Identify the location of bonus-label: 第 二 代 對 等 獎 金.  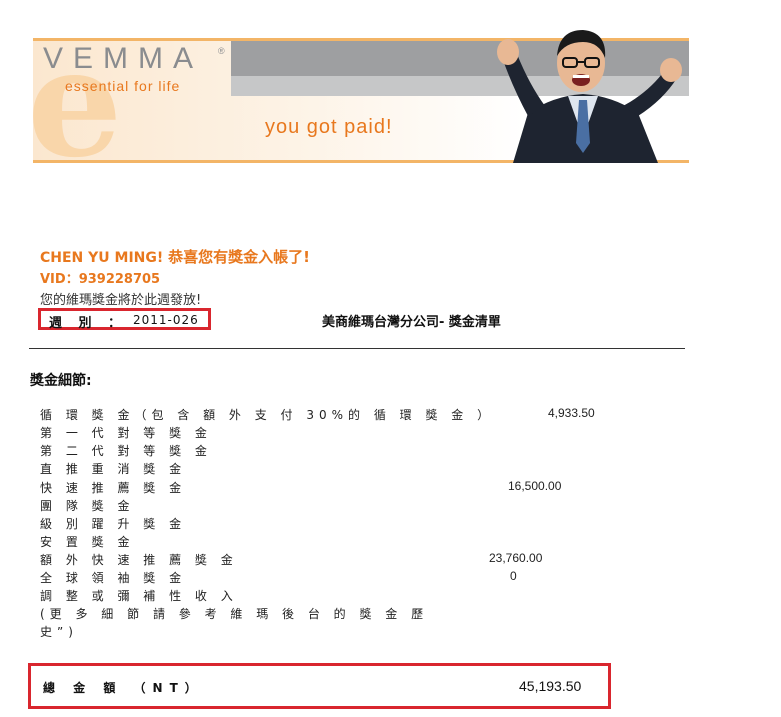
(126, 451).